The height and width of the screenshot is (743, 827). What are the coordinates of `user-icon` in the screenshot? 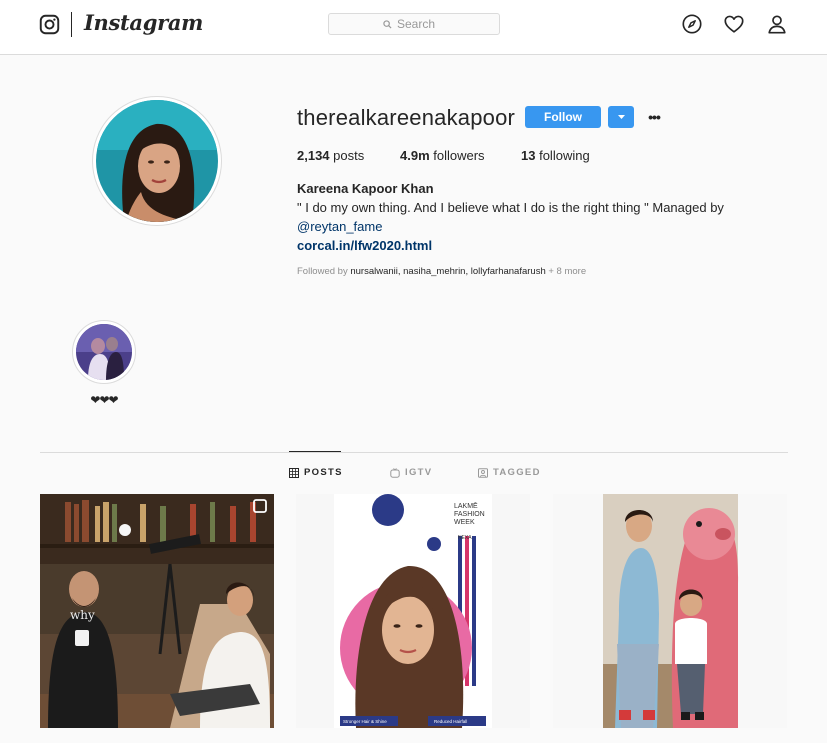 It's located at (777, 24).